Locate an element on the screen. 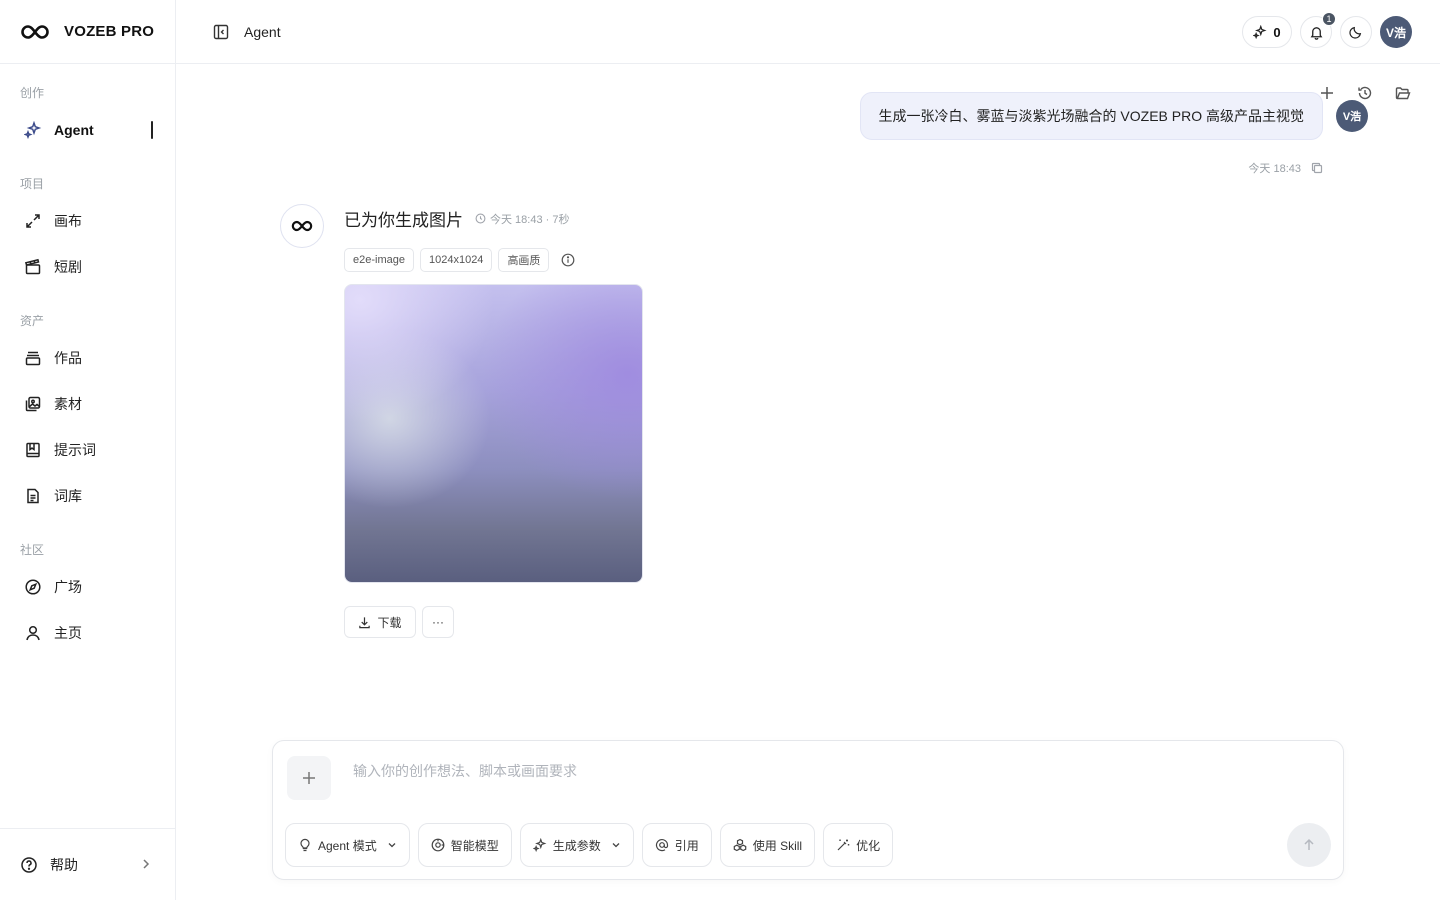 The width and height of the screenshot is (1440, 900). folder-open-icon is located at coordinates (1403, 93).